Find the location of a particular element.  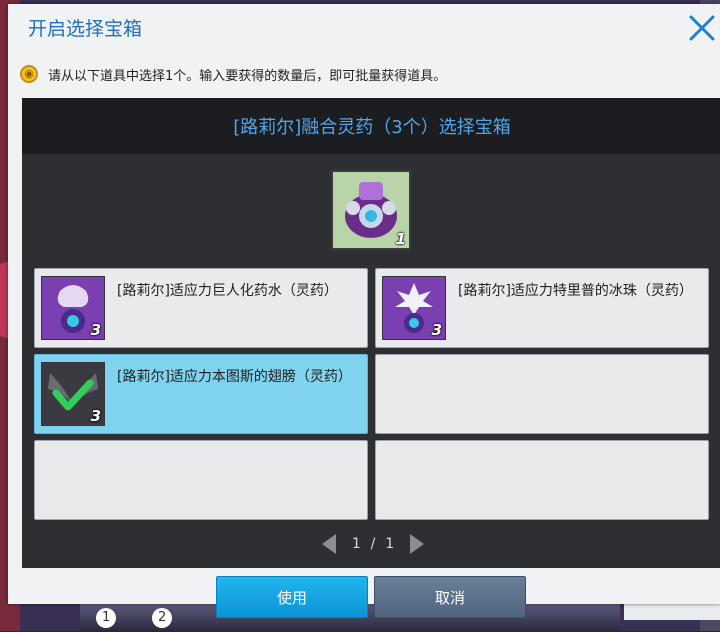

chevron-right-icon is located at coordinates (417, 544).